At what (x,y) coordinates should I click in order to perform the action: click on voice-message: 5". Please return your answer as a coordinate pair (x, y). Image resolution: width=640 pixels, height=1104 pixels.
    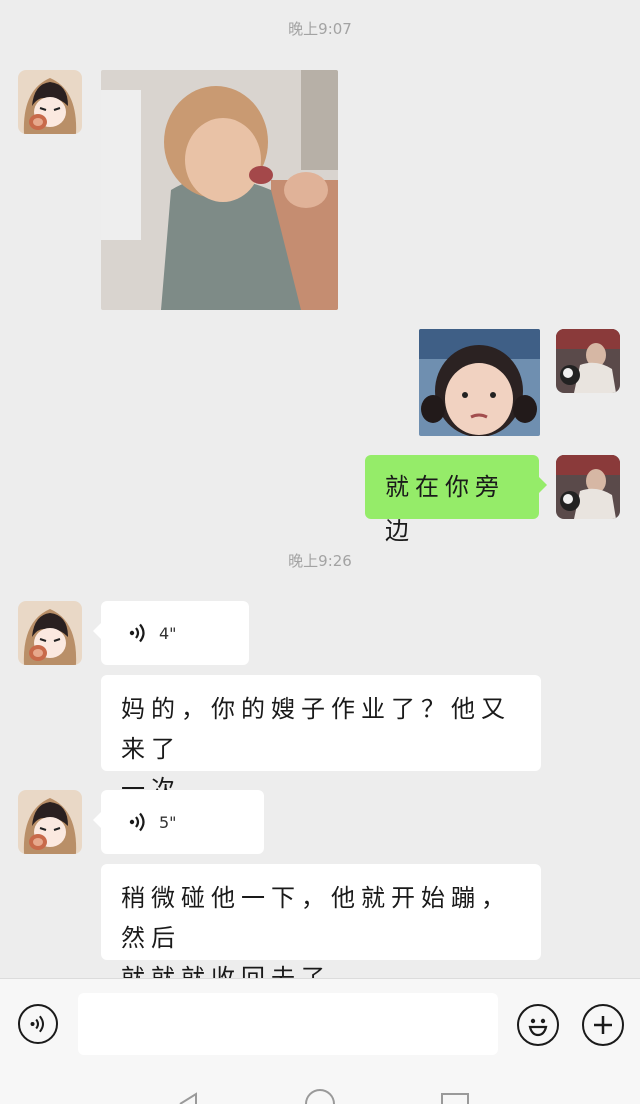
    Looking at the image, I should click on (178, 822).